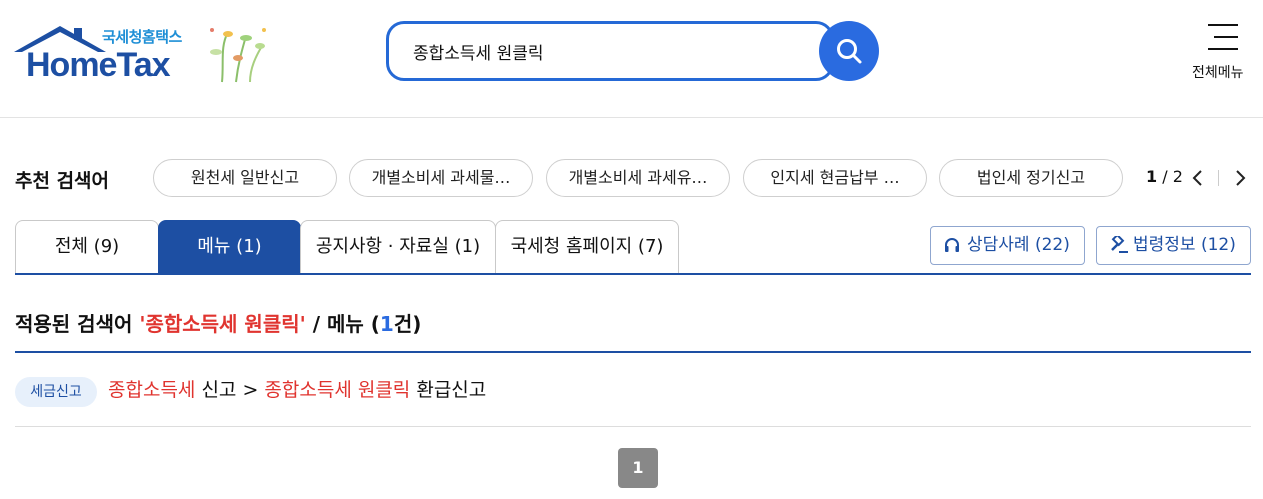 This screenshot has height=499, width=1263. What do you see at coordinates (633, 274) in the screenshot?
I see `tab-underline` at bounding box center [633, 274].